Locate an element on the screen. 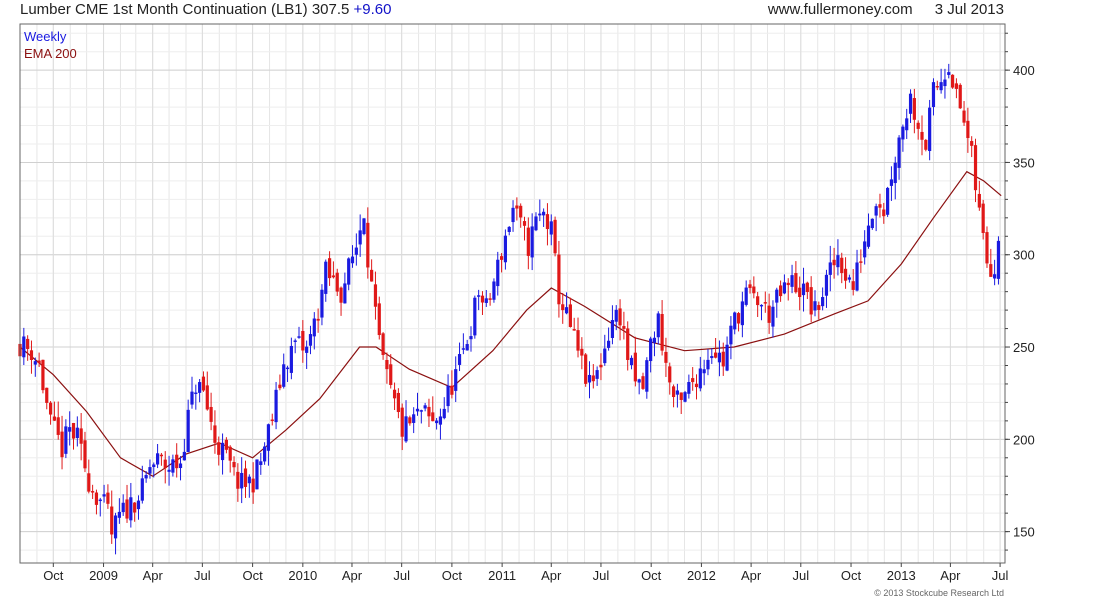 This screenshot has width=1100, height=600. x-tick-label: Oct is located at coordinates (252, 575).